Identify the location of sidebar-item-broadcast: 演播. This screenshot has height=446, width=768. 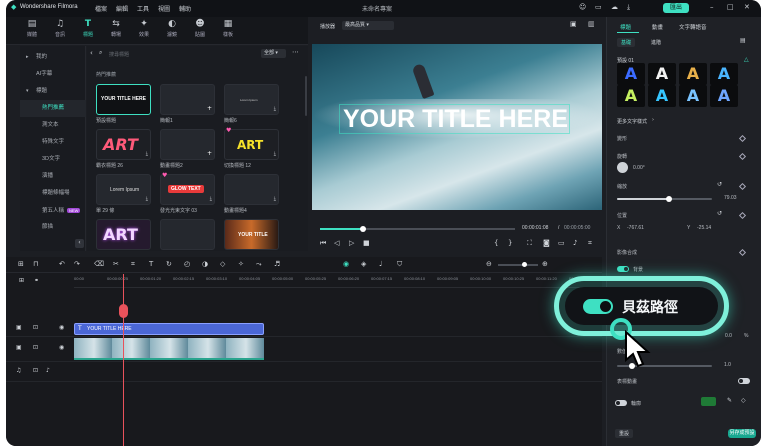
(53, 176).